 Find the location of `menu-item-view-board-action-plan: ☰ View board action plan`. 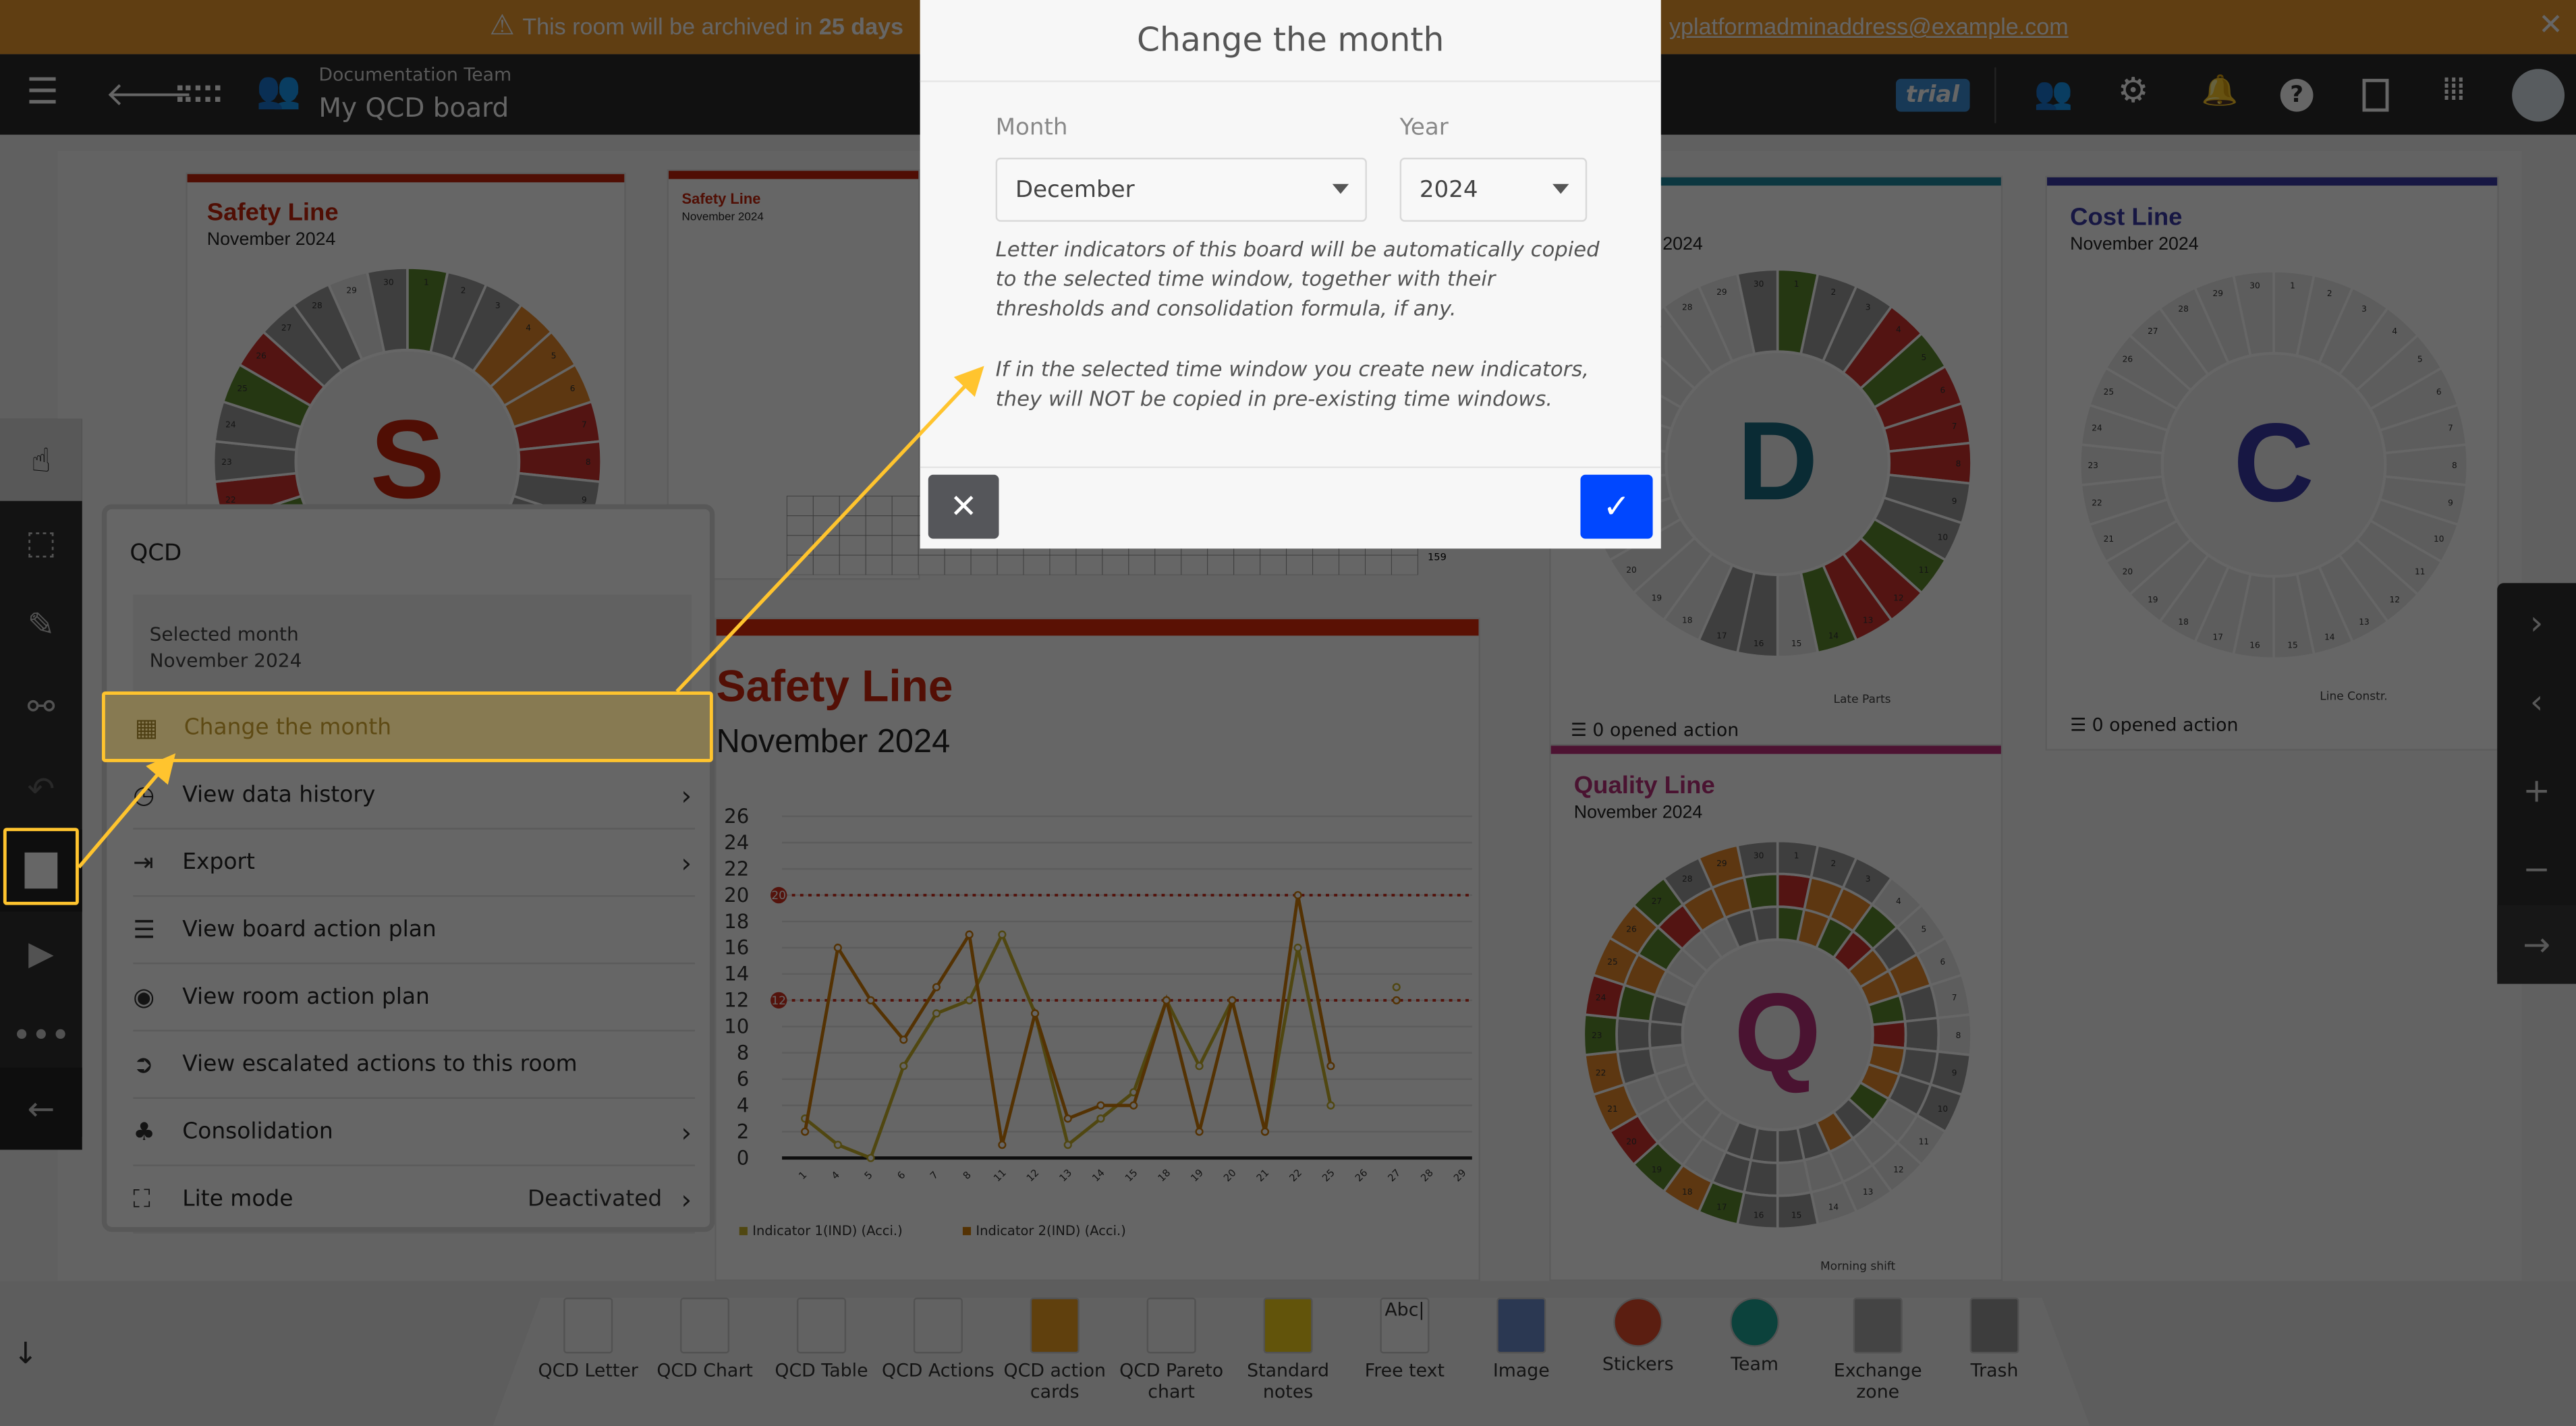

menu-item-view-board-action-plan: ☰ View board action plan is located at coordinates (414, 931).